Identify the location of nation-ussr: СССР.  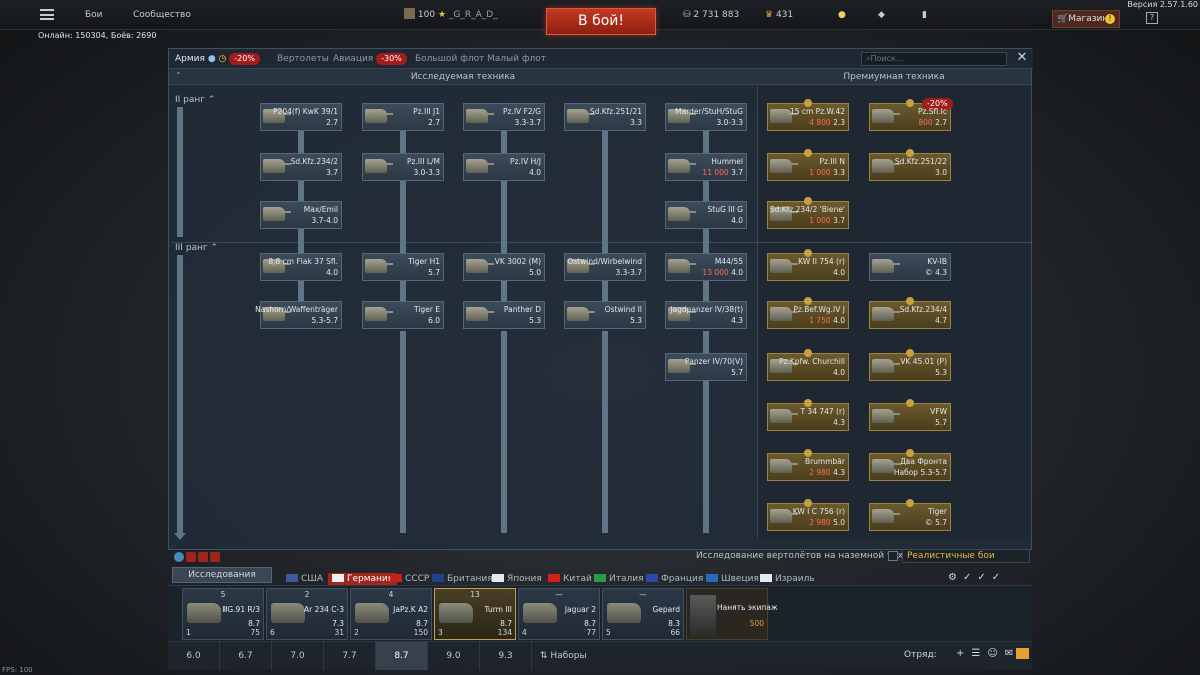
(409, 579).